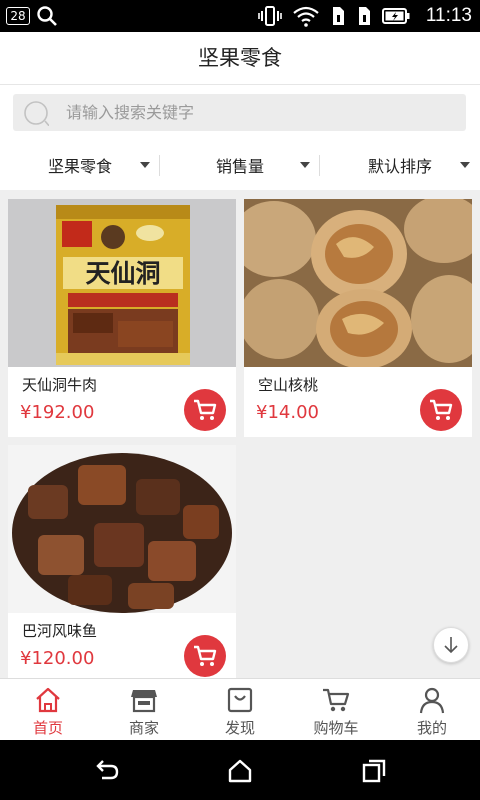 The image size is (480, 800). I want to click on system-nav-bar, so click(240, 770).